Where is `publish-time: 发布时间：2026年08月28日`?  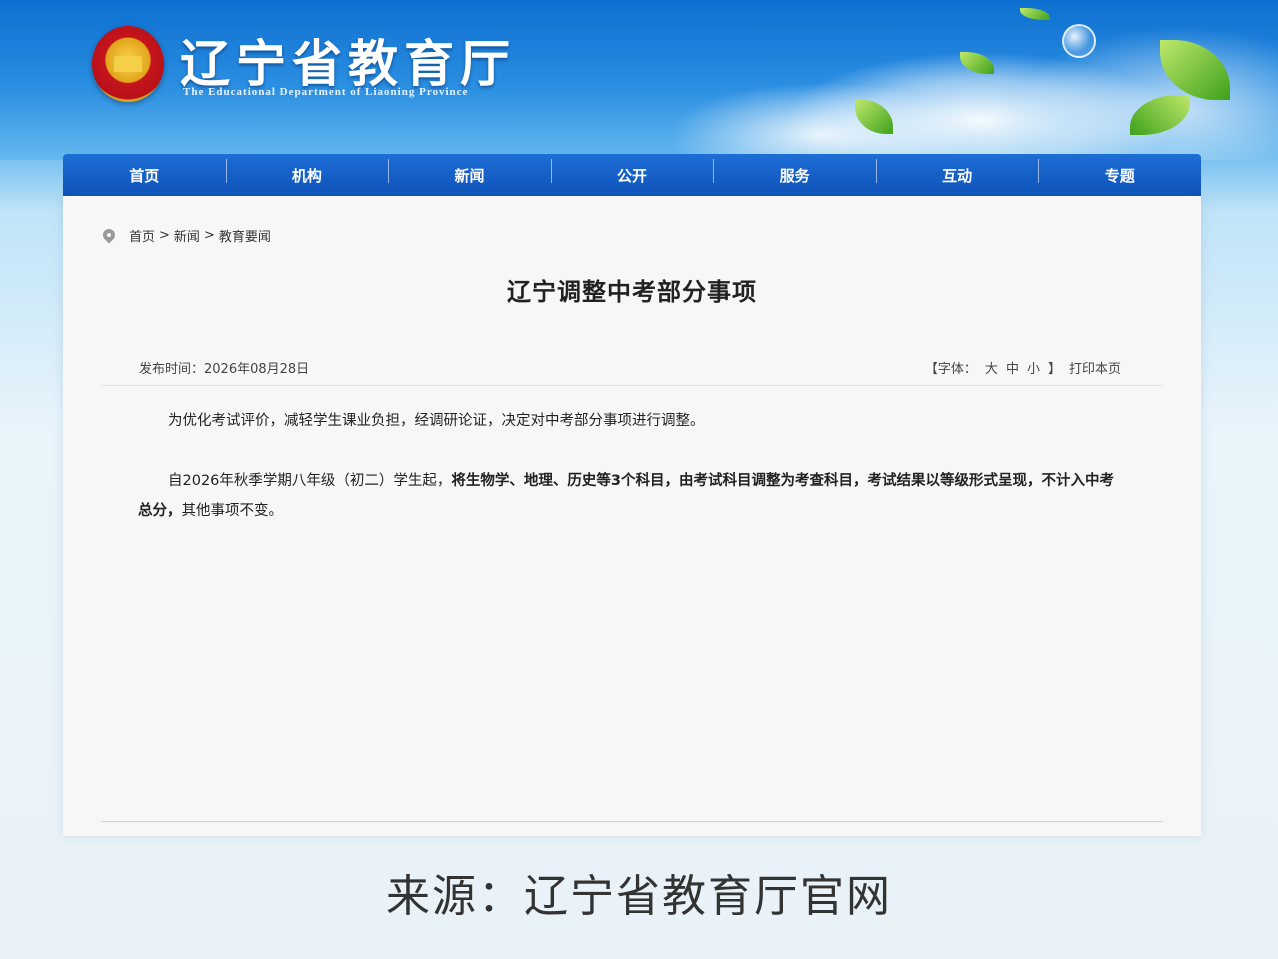 publish-time: 发布时间：2026年08月28日 is located at coordinates (224, 369).